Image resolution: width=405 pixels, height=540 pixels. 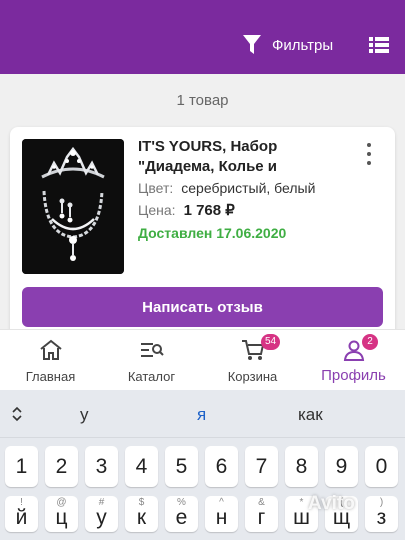 What do you see at coordinates (221, 502) in the screenshot?
I see `key-hint: ^` at bounding box center [221, 502].